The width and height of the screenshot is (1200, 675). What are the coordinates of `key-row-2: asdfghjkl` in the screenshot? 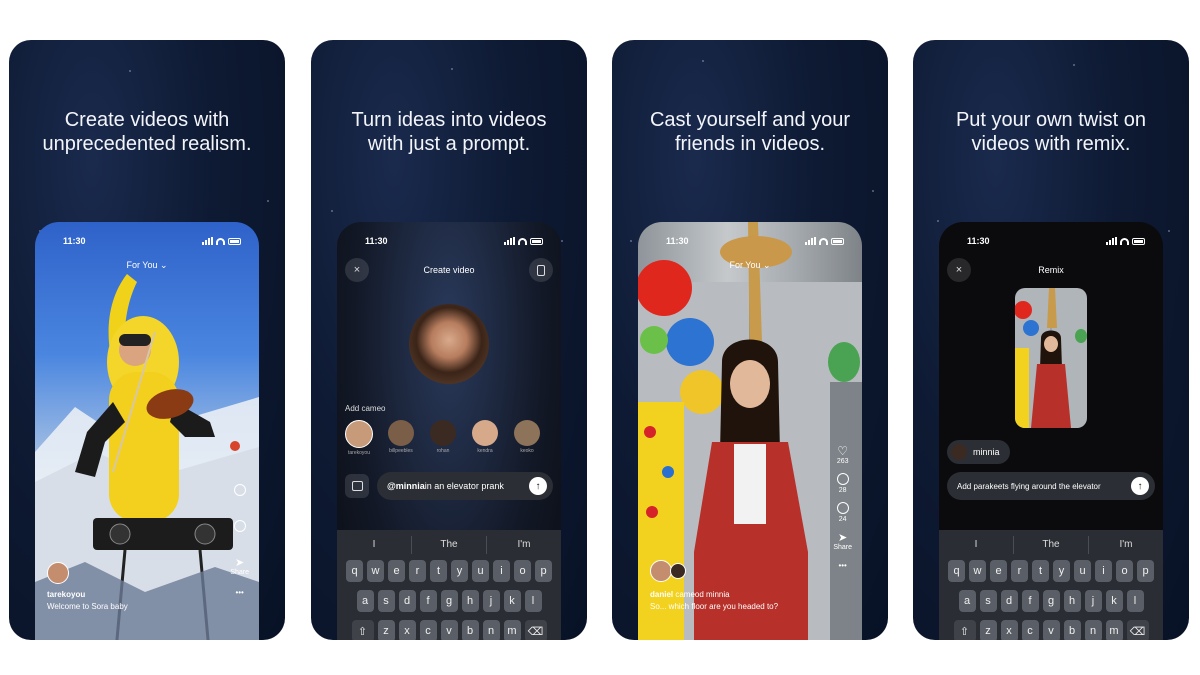 It's located at (1051, 601).